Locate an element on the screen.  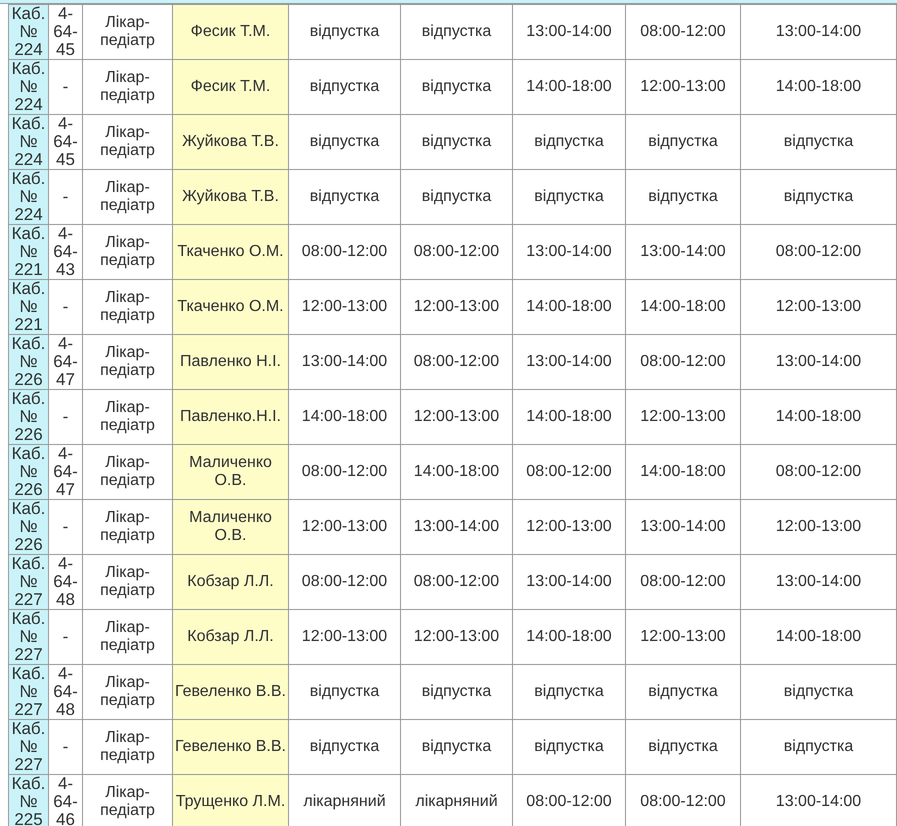
doctor-cell: Трущенко Л.М. is located at coordinates (230, 800).